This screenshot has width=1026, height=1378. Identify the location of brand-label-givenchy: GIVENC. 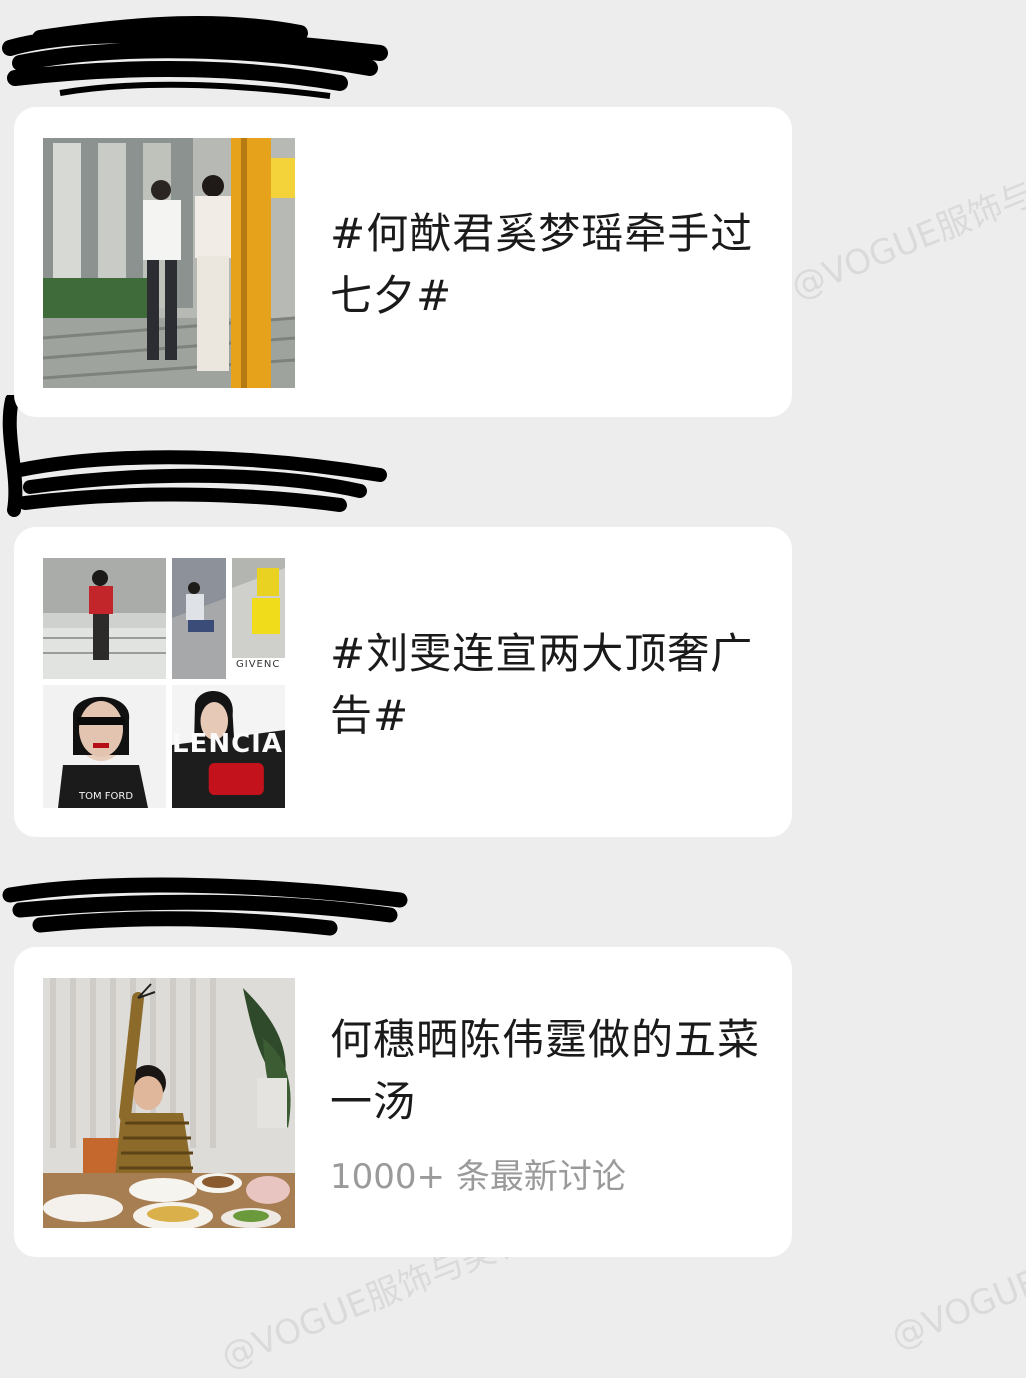
(258, 664).